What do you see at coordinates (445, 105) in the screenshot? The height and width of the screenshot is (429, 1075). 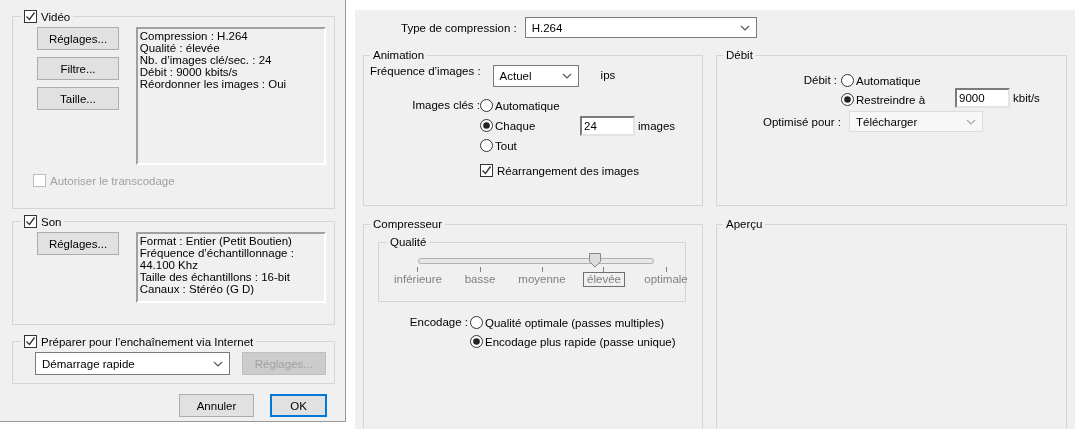 I see `field-label: Images clés :` at bounding box center [445, 105].